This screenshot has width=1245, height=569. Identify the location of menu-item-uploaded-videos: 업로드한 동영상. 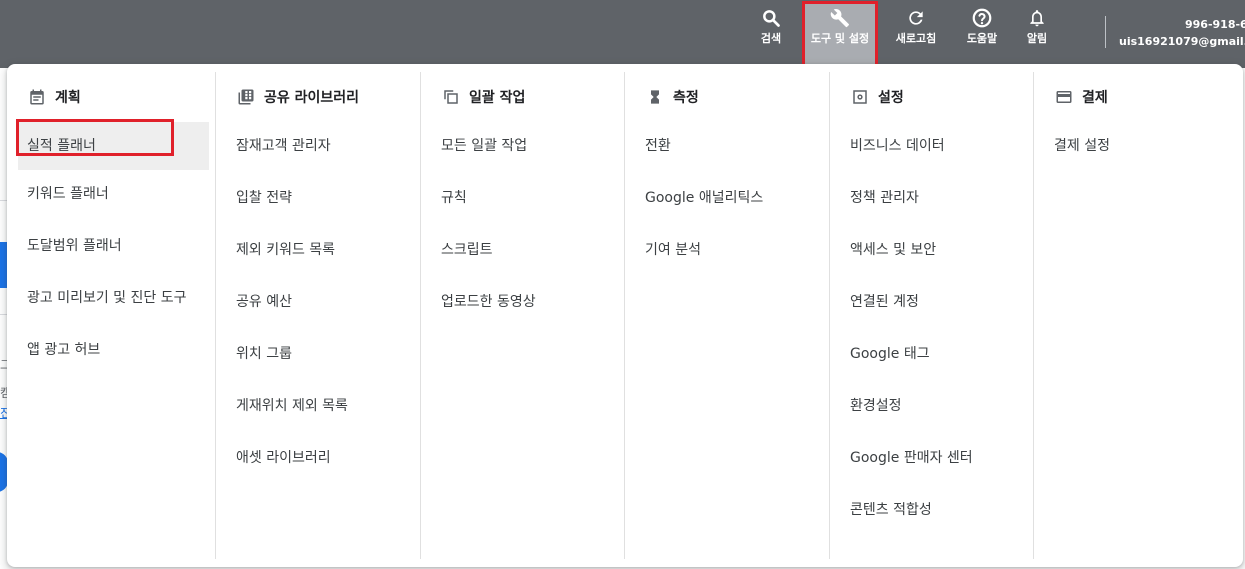
(522, 304).